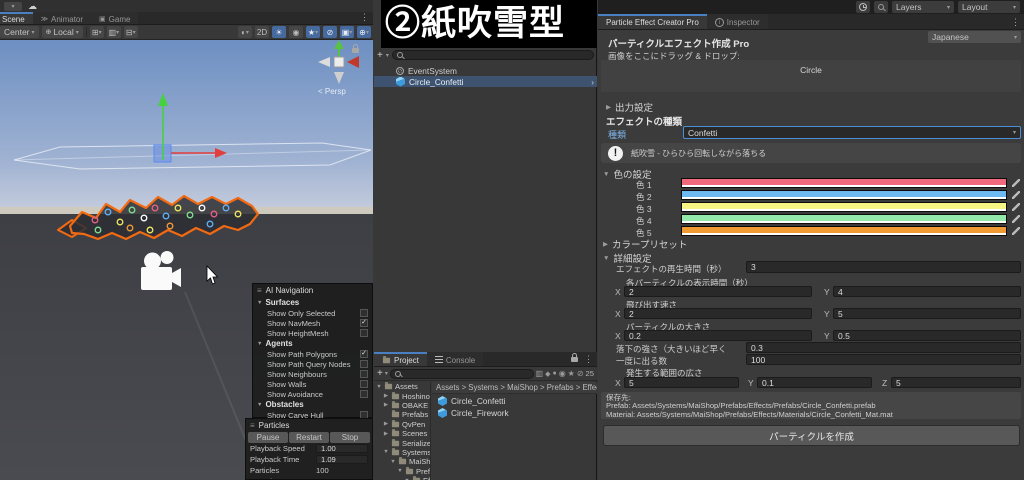 The width and height of the screenshot is (1024, 480). What do you see at coordinates (279, 32) in the screenshot?
I see `scene-lighting-icon: ☀` at bounding box center [279, 32].